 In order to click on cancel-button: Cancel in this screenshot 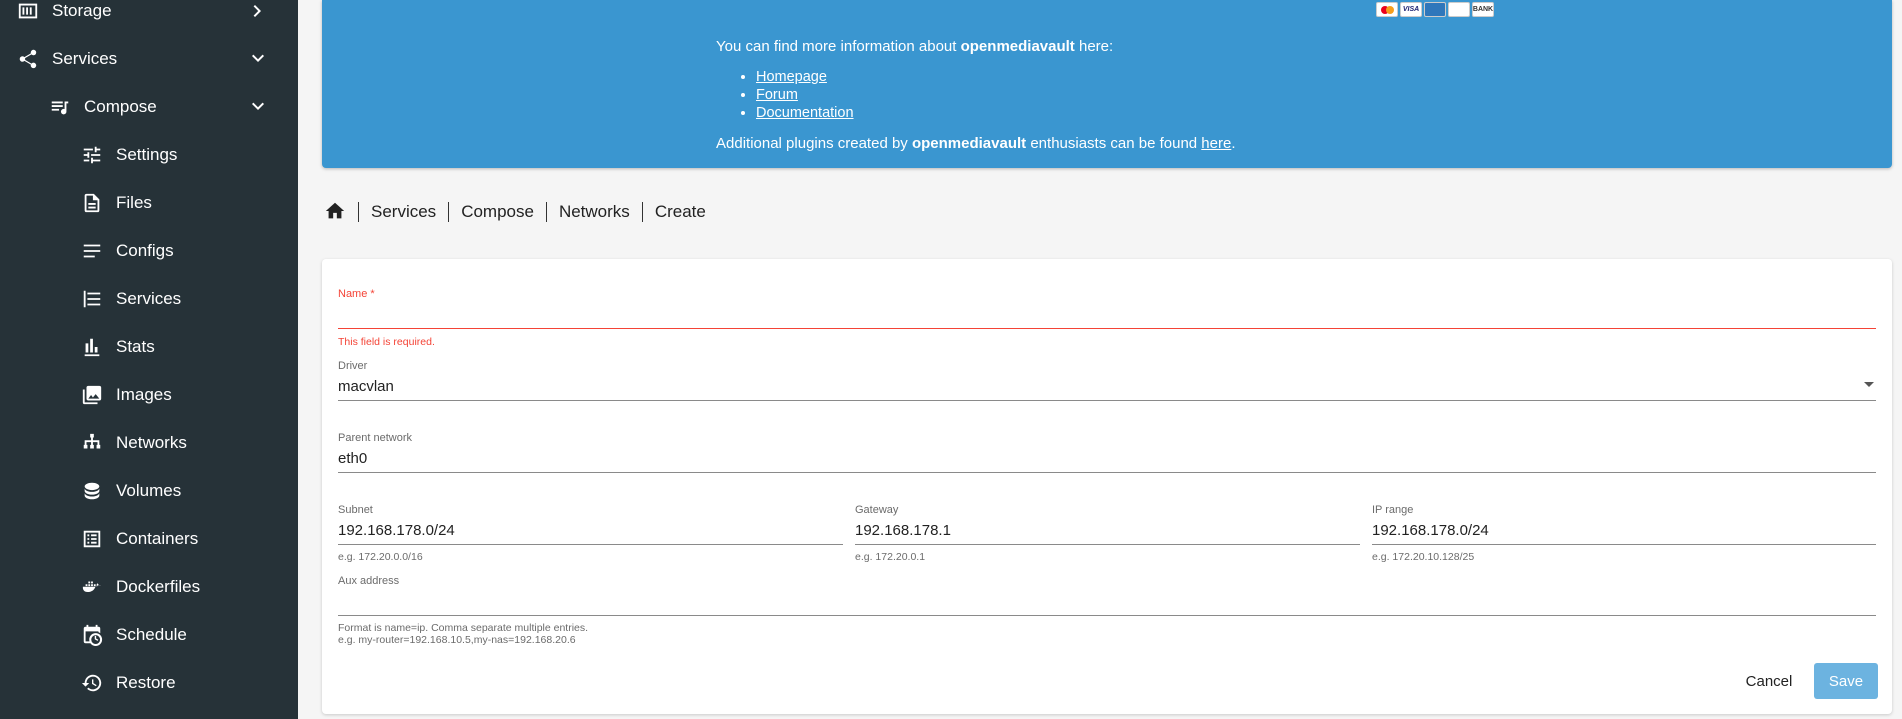, I will do `click(1769, 681)`.